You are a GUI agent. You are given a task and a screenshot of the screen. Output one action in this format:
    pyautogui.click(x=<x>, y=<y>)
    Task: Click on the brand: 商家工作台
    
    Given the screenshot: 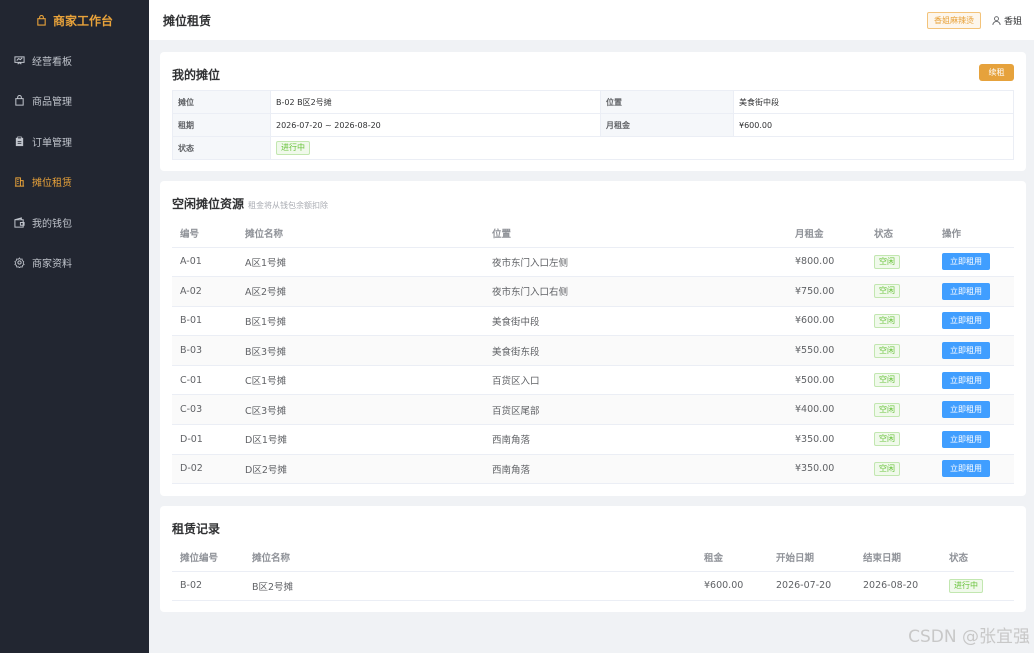 What is the action you would take?
    pyautogui.click(x=74, y=20)
    